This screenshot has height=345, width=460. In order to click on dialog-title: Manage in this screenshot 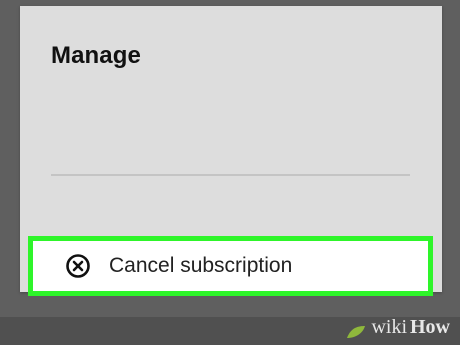, I will do `click(96, 55)`.